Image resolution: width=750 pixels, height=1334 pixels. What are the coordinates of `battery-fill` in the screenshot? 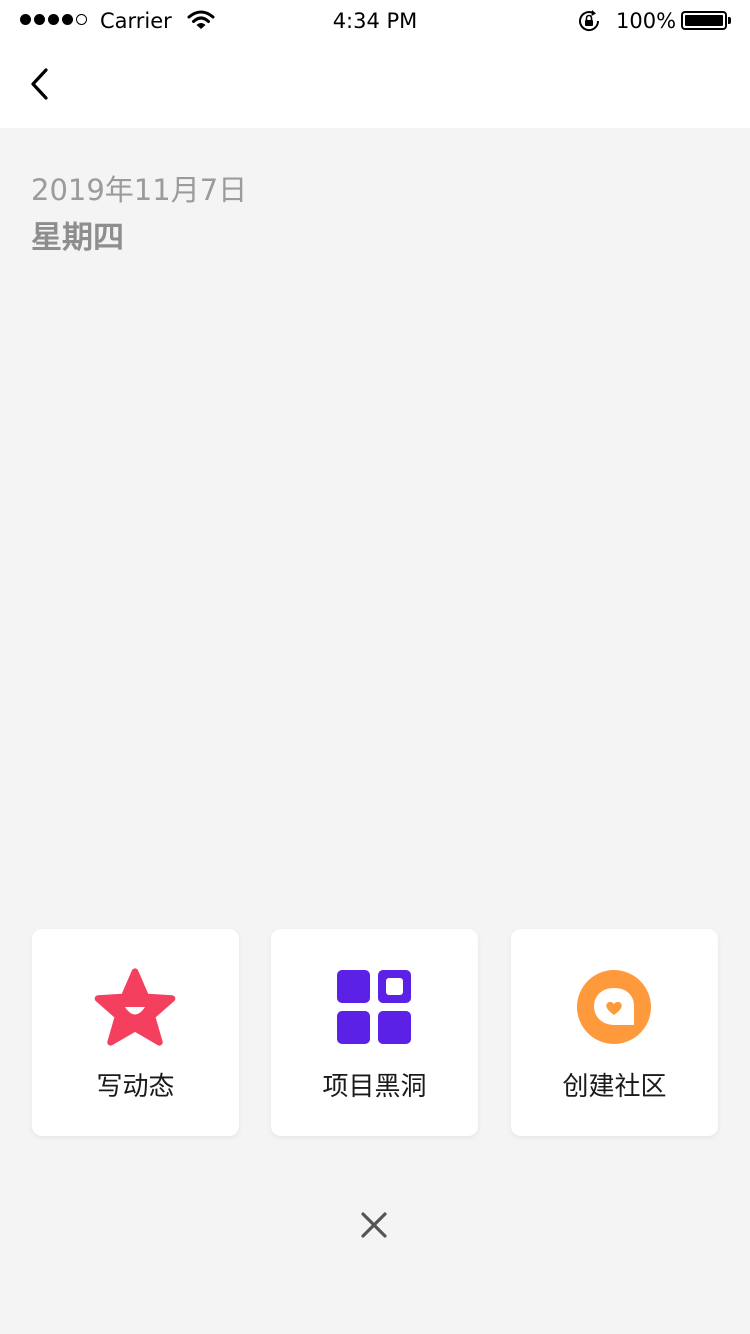 It's located at (704, 20).